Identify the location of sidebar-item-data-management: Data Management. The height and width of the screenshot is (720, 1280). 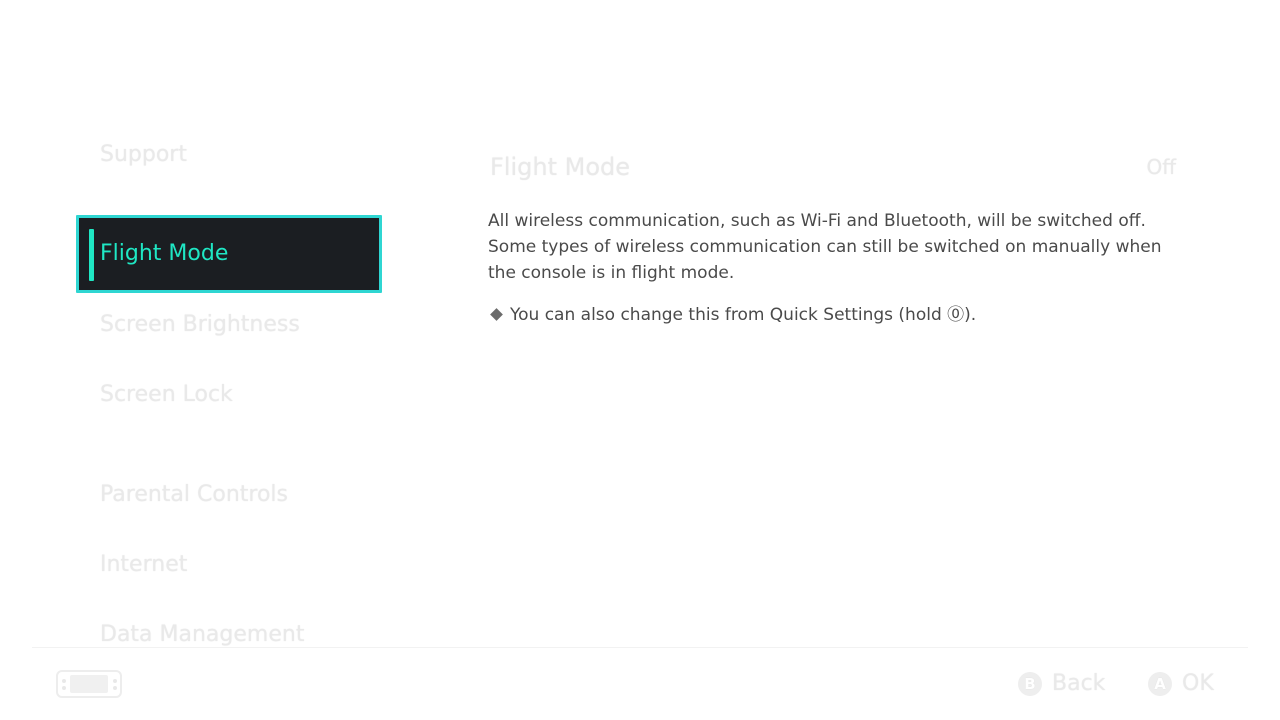
(202, 635).